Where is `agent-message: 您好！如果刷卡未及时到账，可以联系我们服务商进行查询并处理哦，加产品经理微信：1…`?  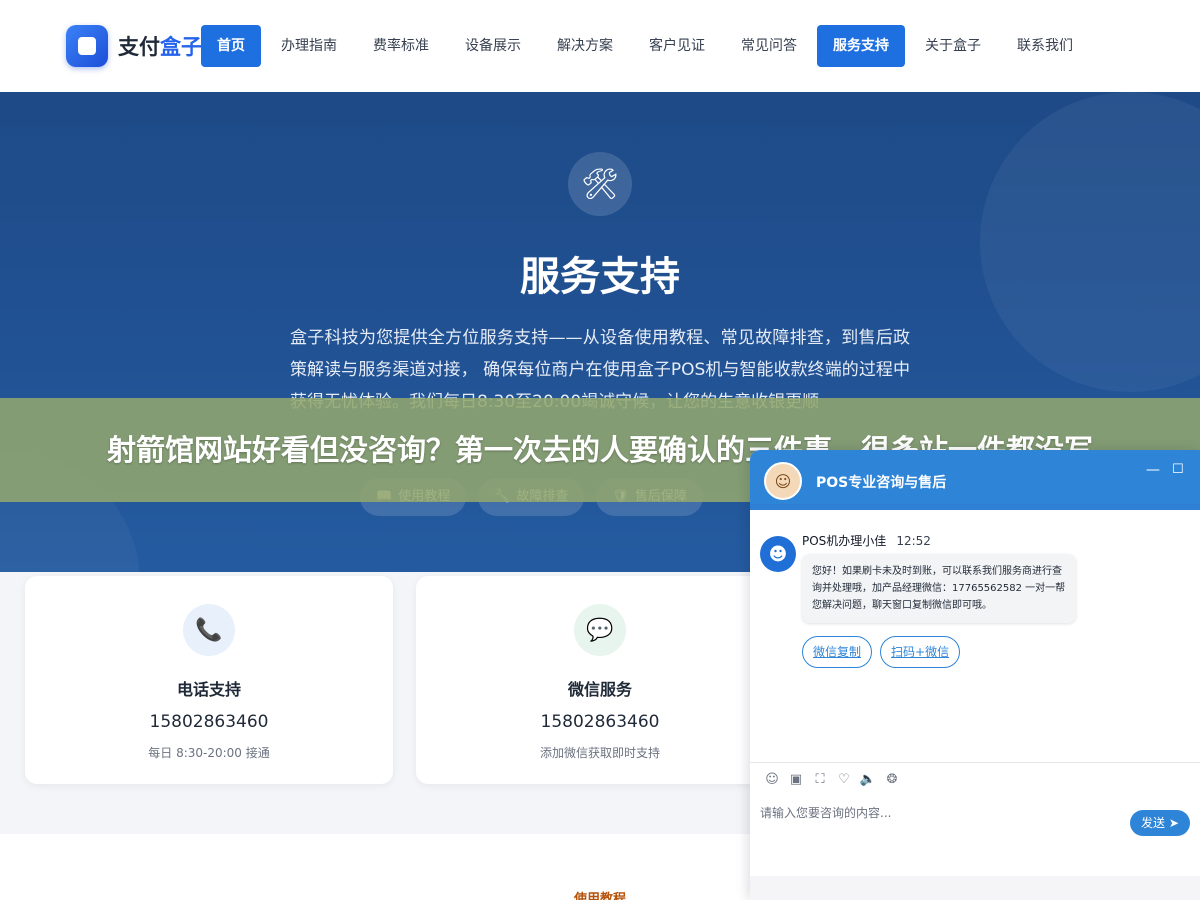
agent-message: 您好！如果刷卡未及时到账，可以联系我们服务商进行查询并处理哦，加产品经理微信：1… is located at coordinates (939, 588).